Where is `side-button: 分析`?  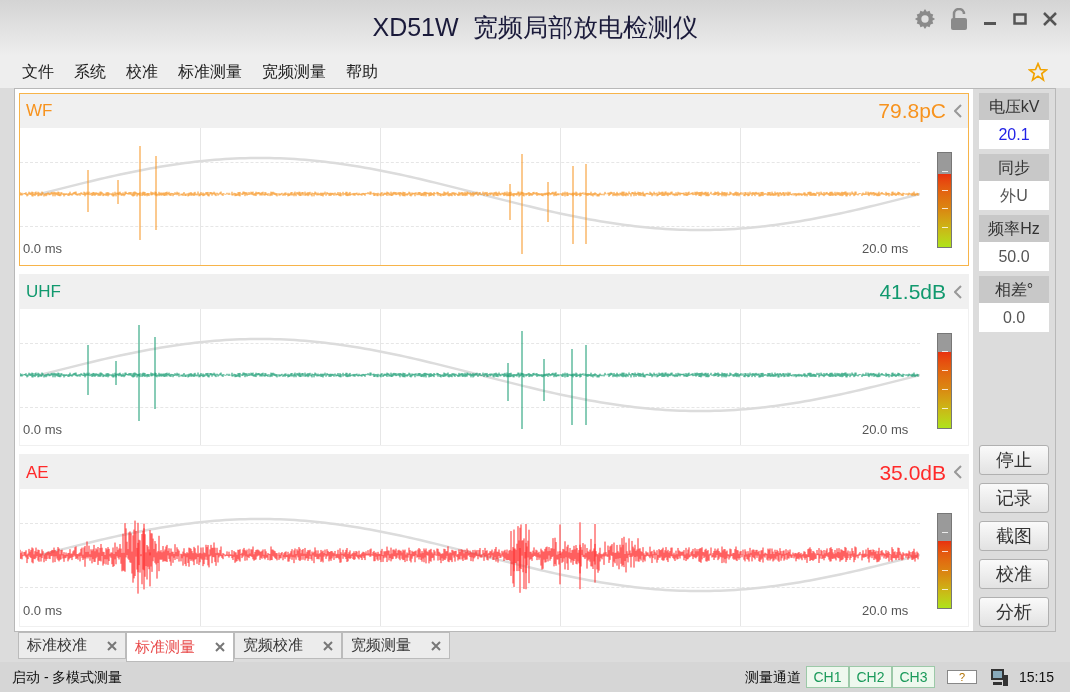 side-button: 分析 is located at coordinates (1014, 612).